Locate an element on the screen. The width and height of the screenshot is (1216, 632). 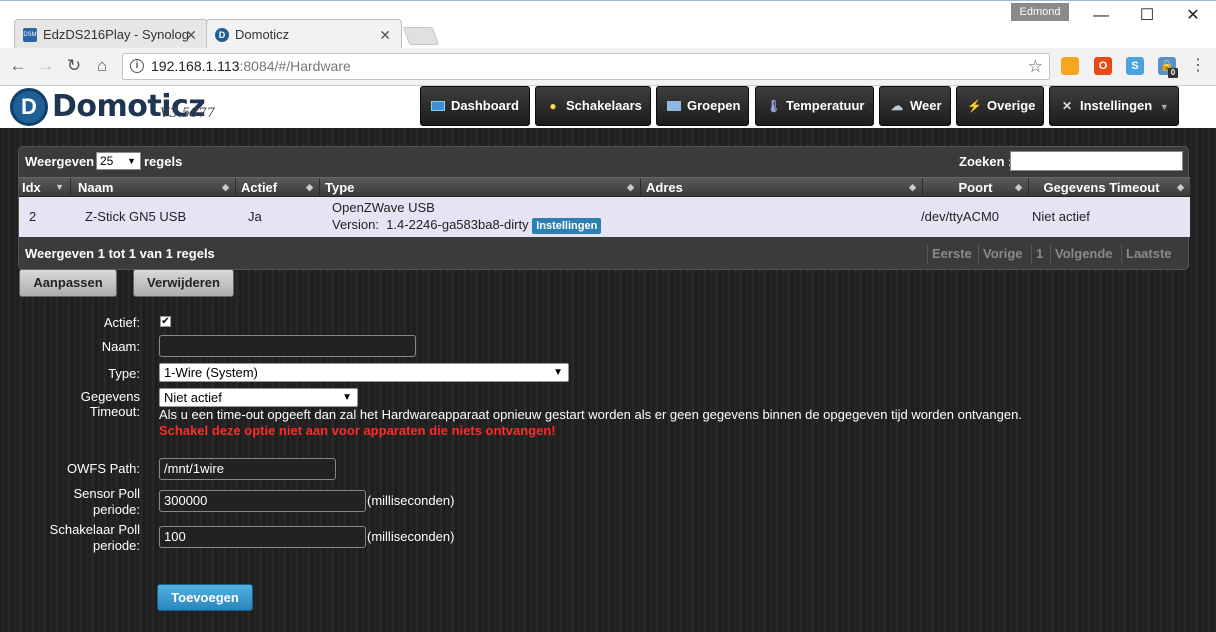
timeout-label-1: Gegevens is located at coordinates (110, 396).